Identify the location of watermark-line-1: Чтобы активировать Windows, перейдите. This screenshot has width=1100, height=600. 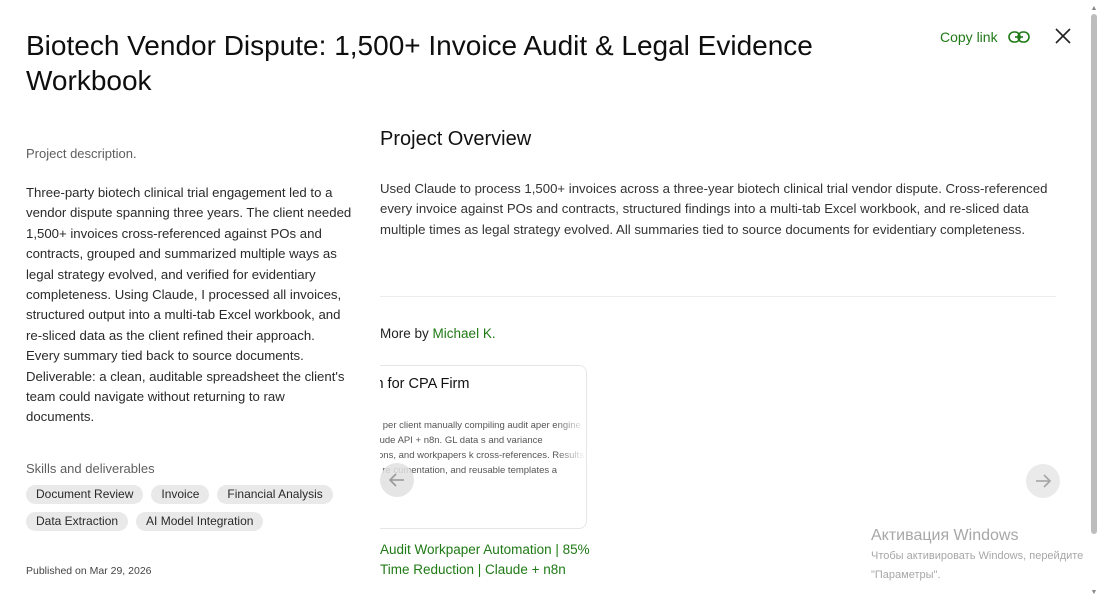
(977, 556).